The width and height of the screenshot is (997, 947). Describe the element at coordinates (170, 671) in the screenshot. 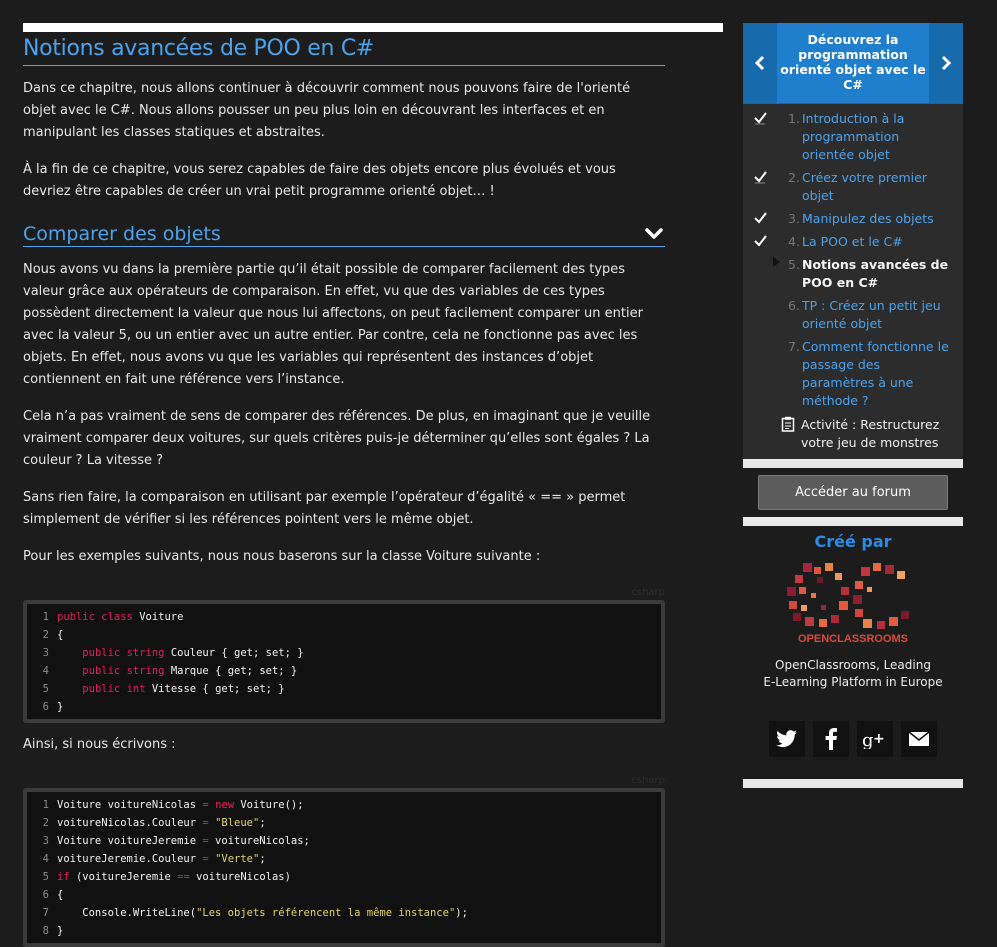

I see `code-line: 4 public string Marque { get; set; }` at that location.